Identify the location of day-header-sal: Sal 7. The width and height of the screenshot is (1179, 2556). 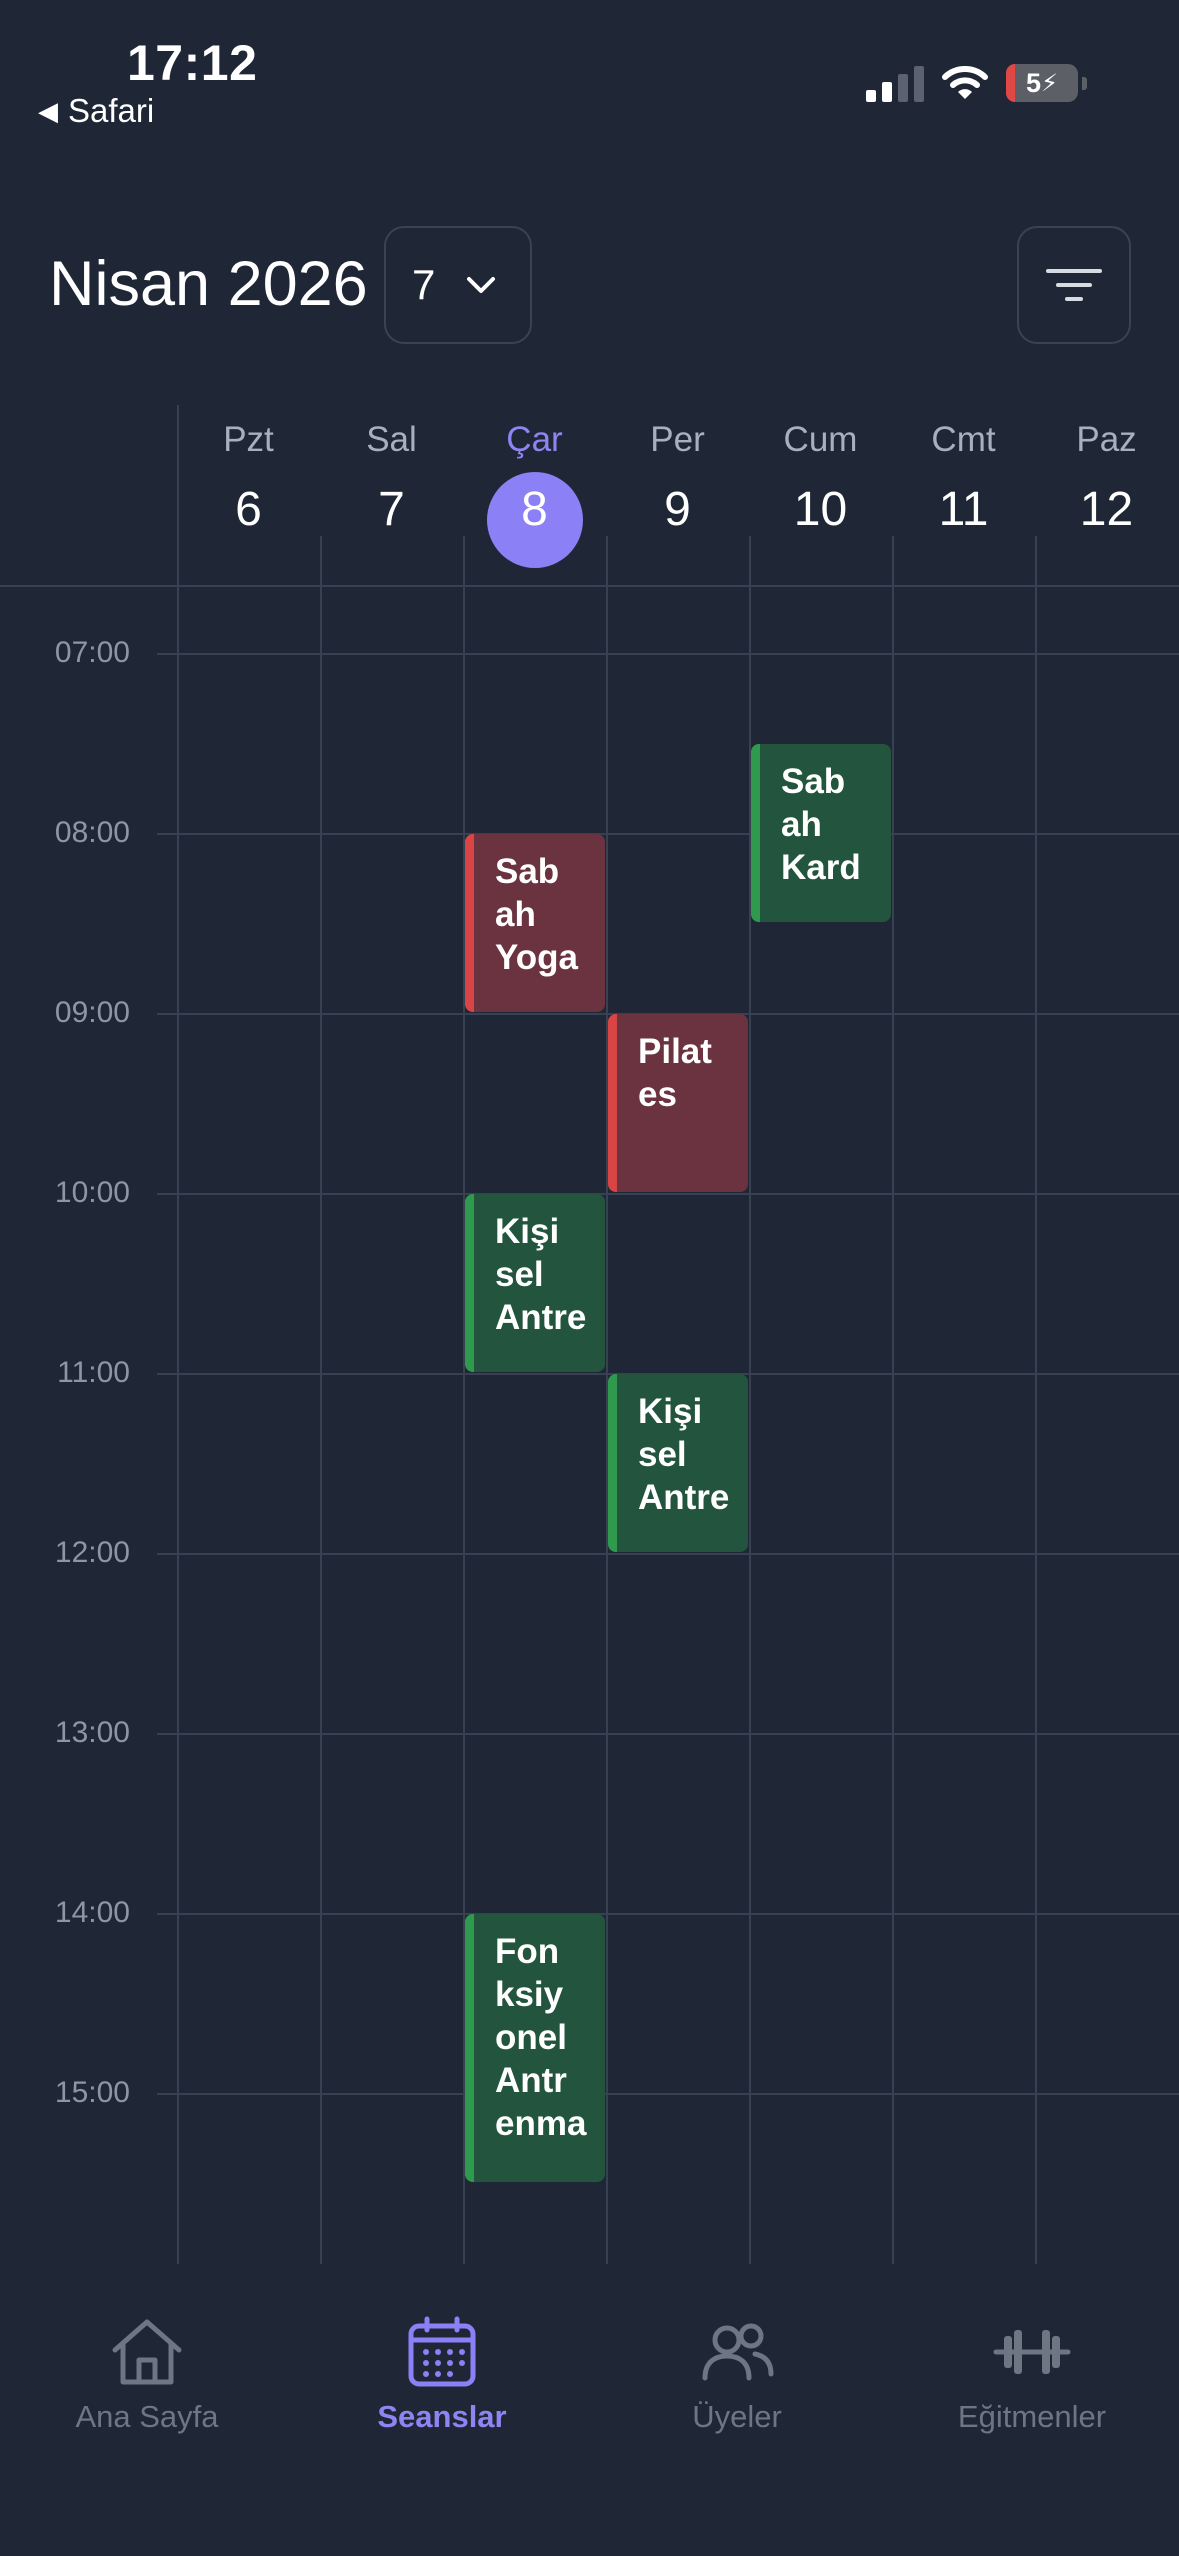
(391, 478).